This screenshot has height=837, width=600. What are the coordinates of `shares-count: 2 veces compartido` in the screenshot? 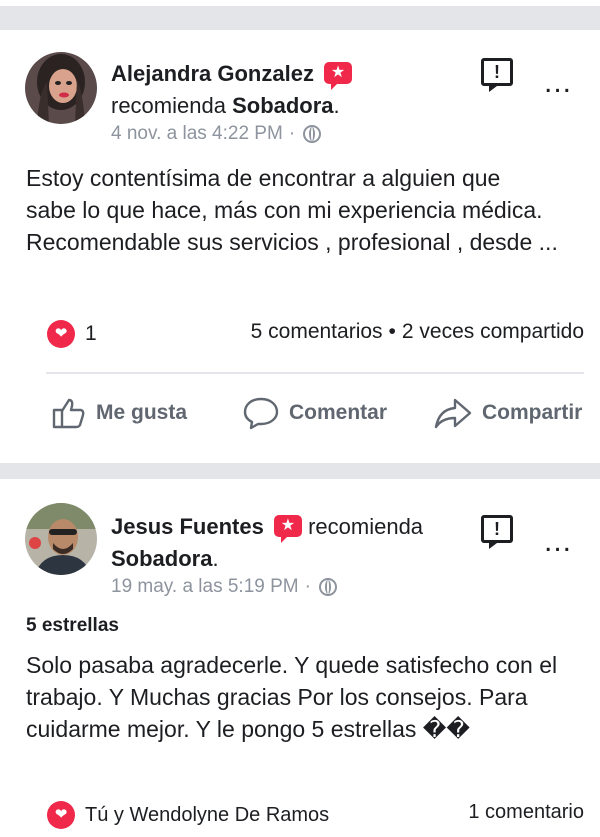 It's located at (493, 332).